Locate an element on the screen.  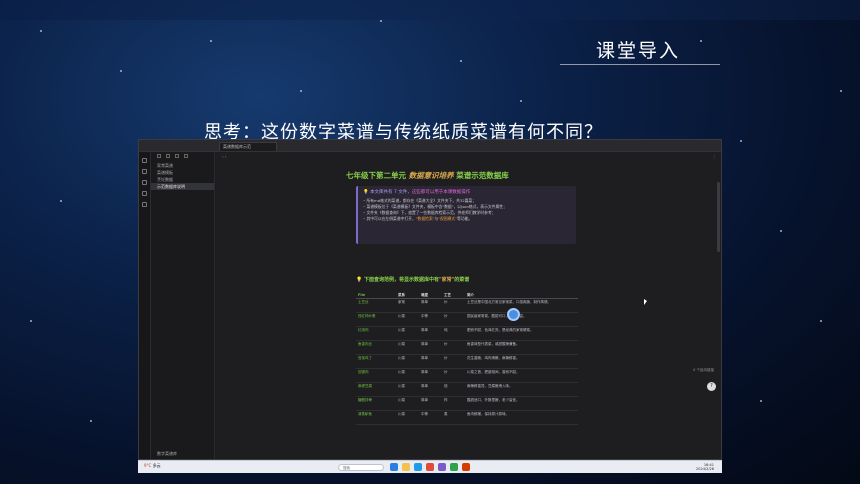
file-explorer-icon is located at coordinates (406, 467).